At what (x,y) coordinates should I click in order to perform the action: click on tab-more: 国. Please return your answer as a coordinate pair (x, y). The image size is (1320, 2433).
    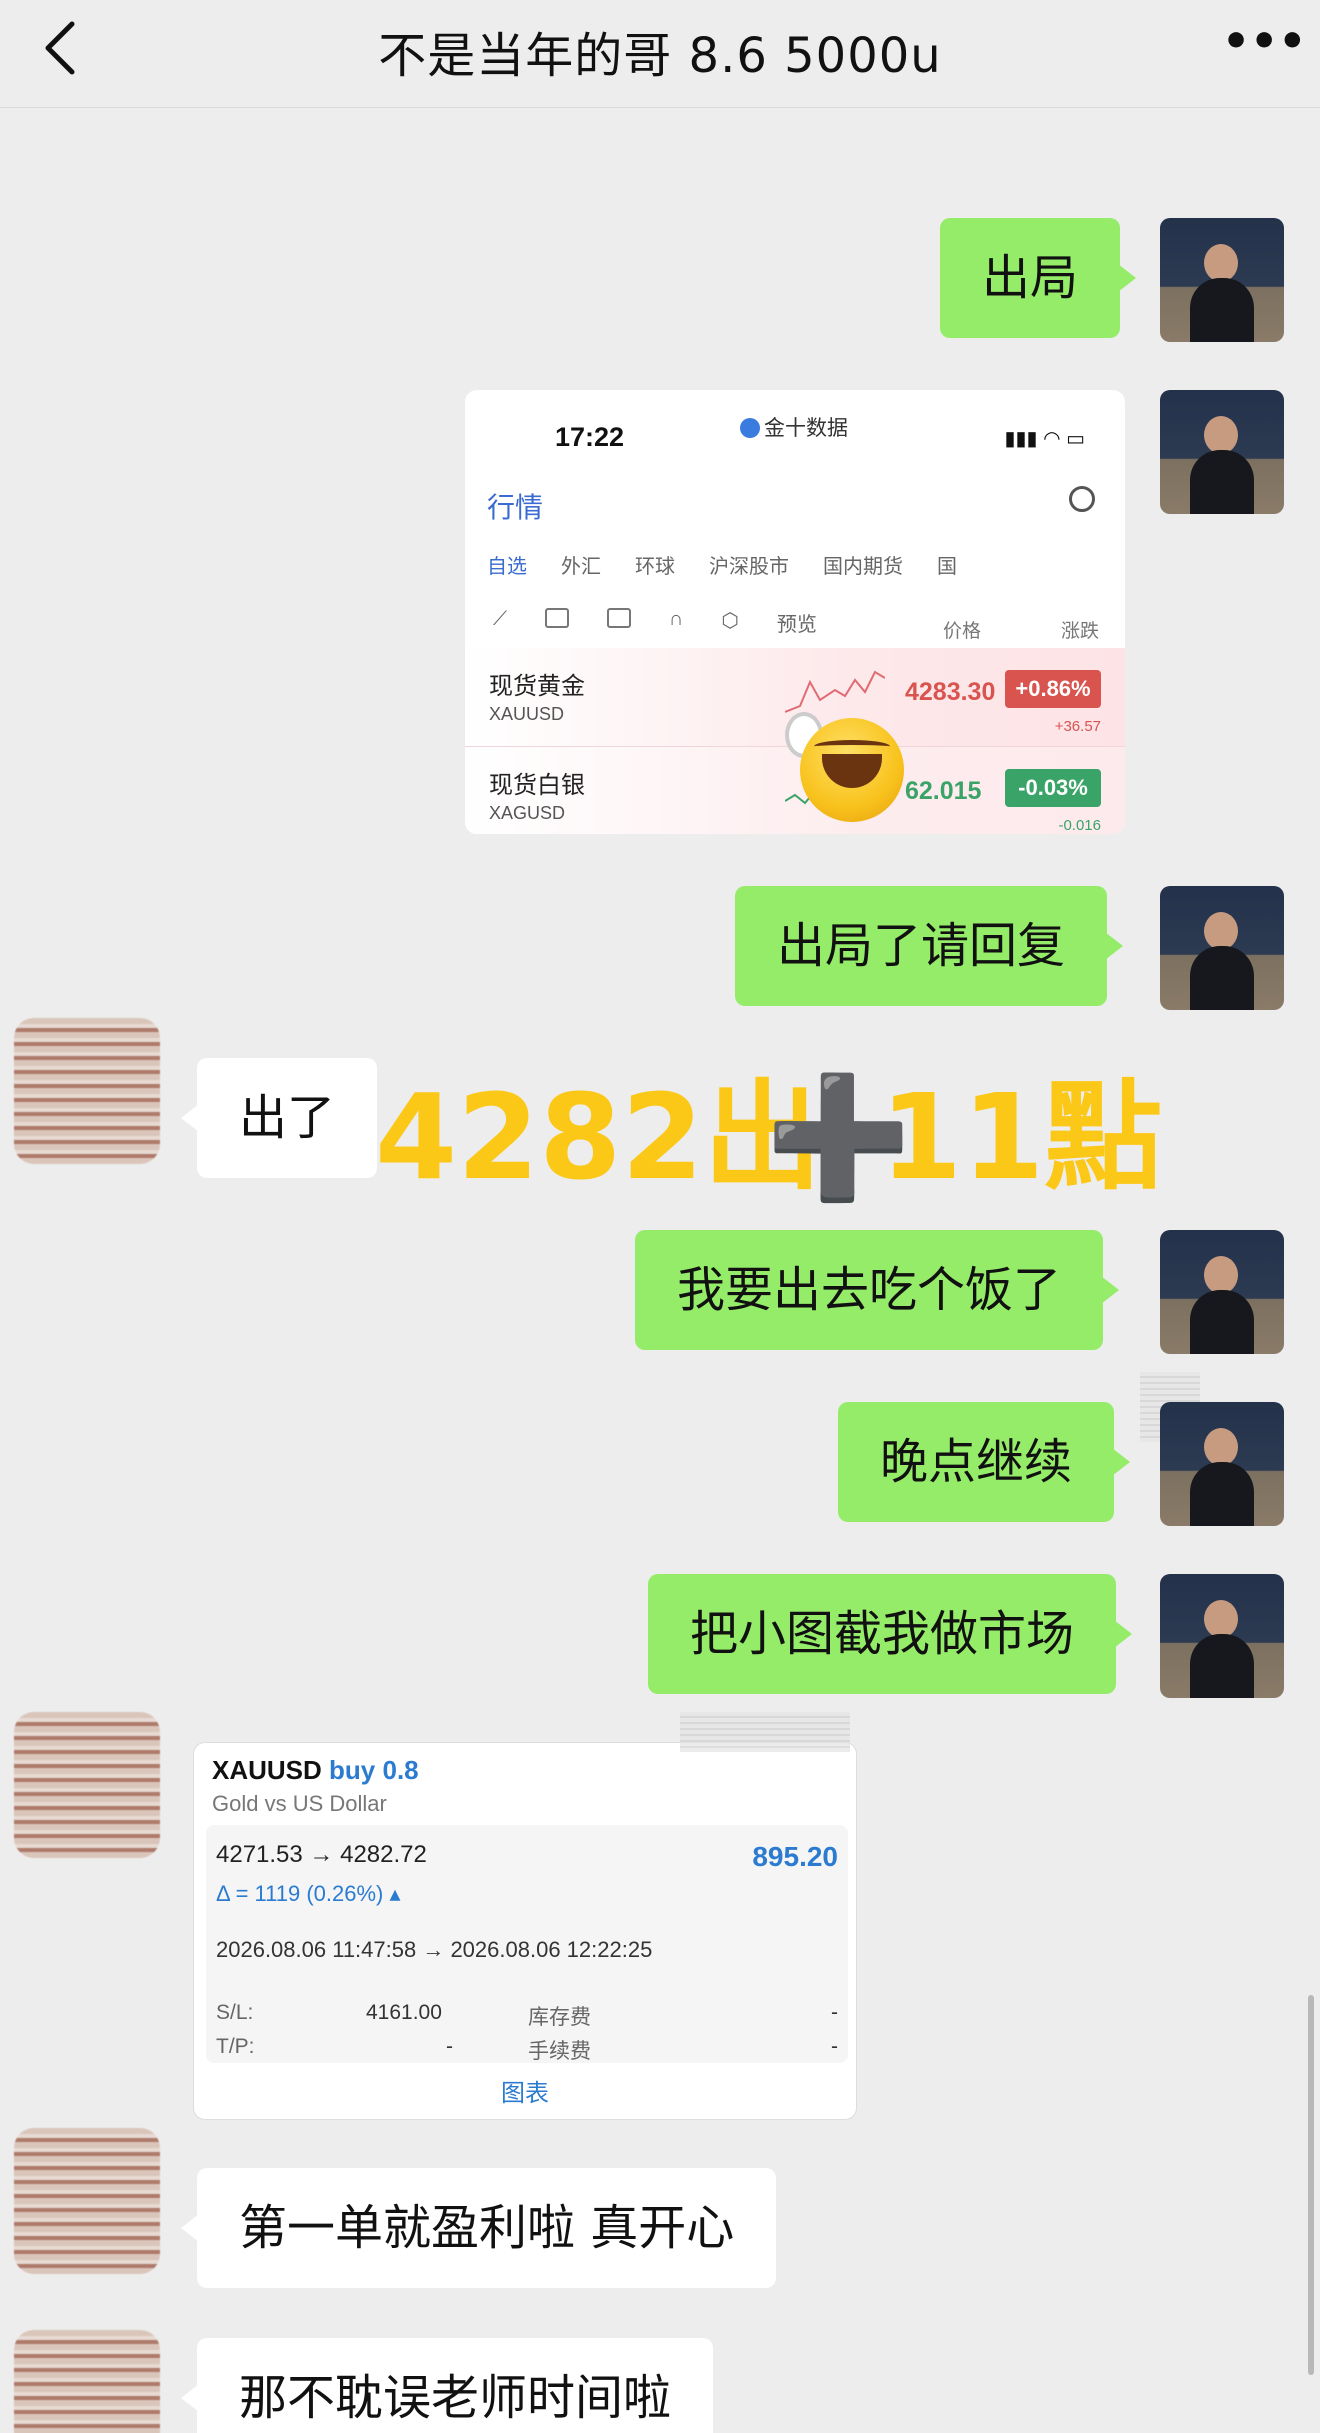
    Looking at the image, I should click on (947, 567).